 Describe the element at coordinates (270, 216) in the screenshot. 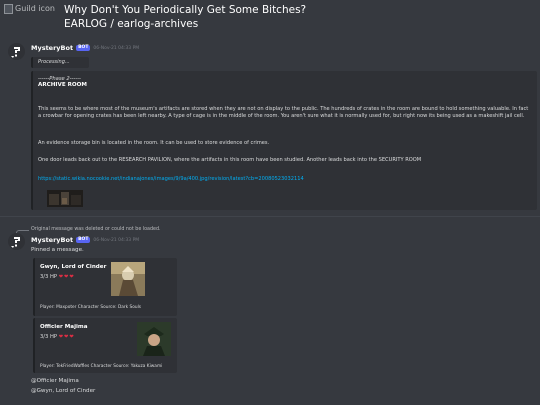

I see `message-divider` at that location.